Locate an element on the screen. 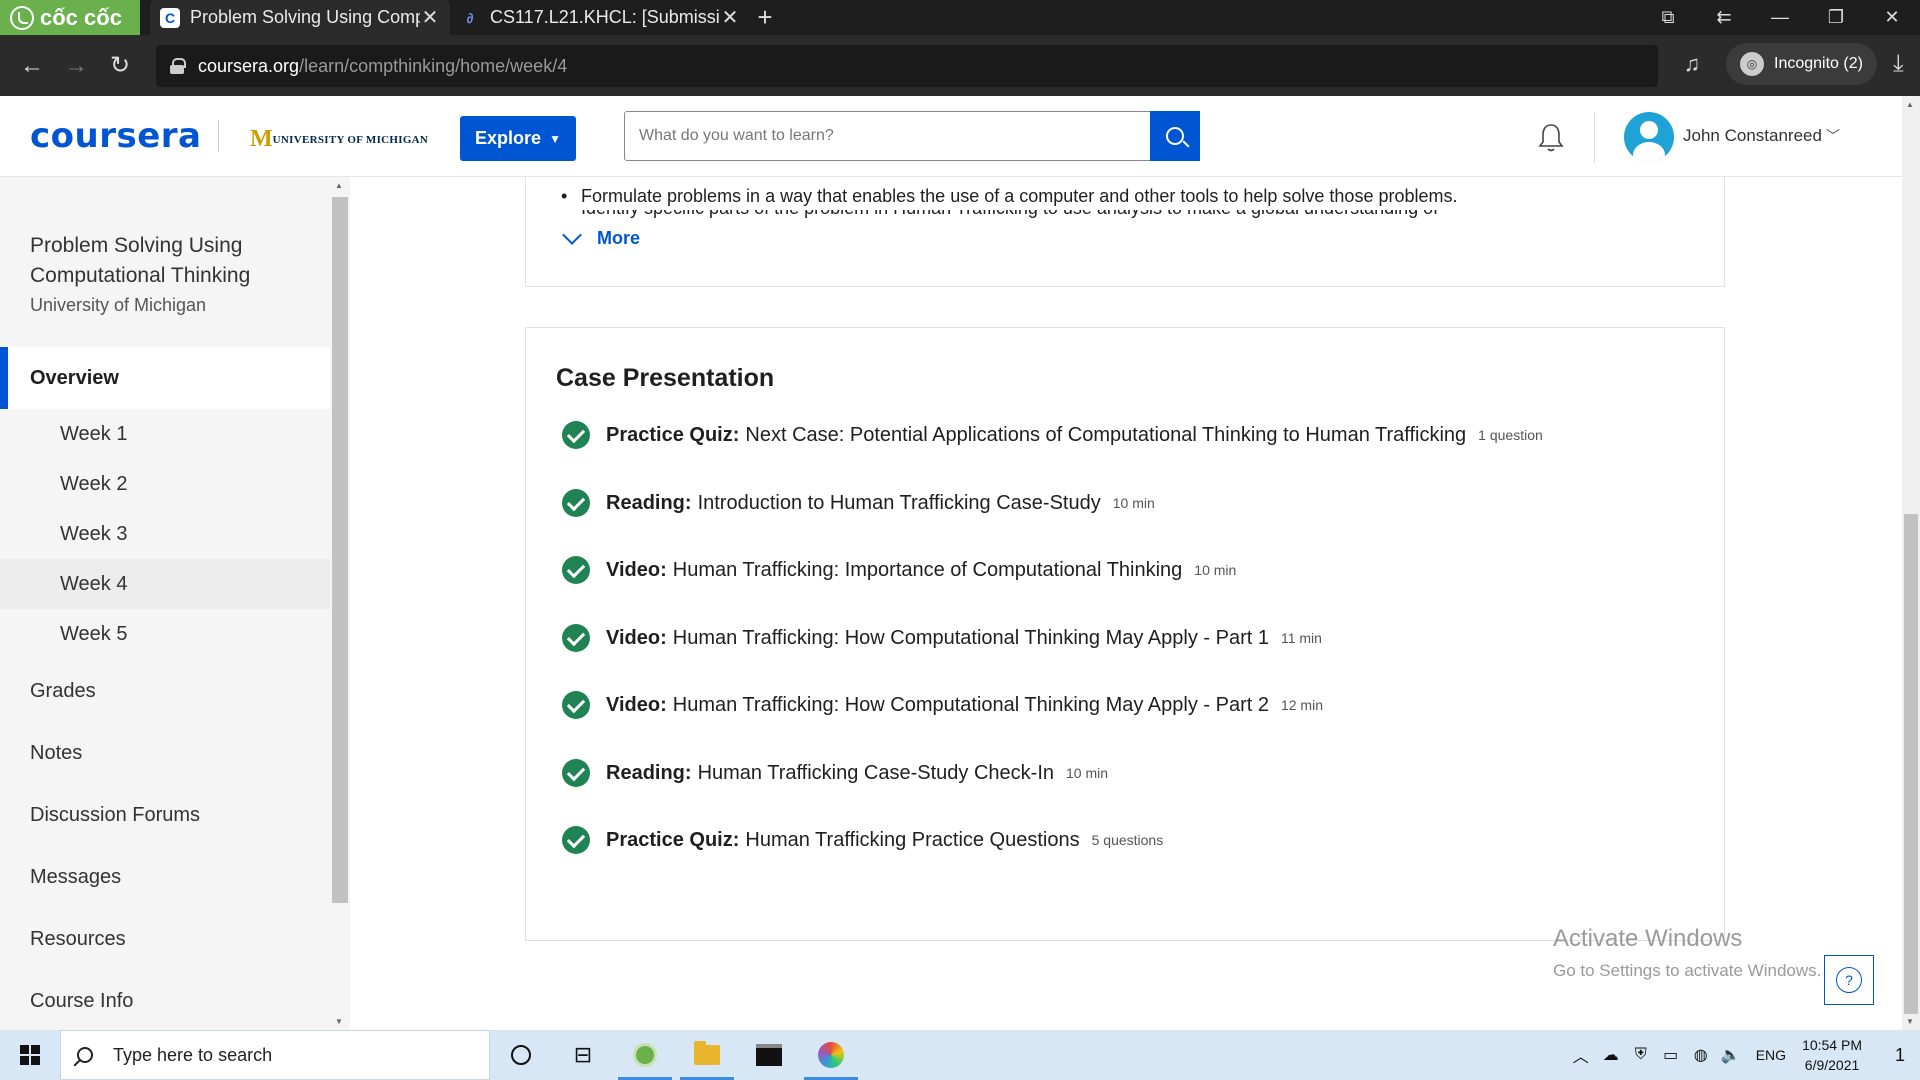  cortana-icon is located at coordinates (521, 1055).